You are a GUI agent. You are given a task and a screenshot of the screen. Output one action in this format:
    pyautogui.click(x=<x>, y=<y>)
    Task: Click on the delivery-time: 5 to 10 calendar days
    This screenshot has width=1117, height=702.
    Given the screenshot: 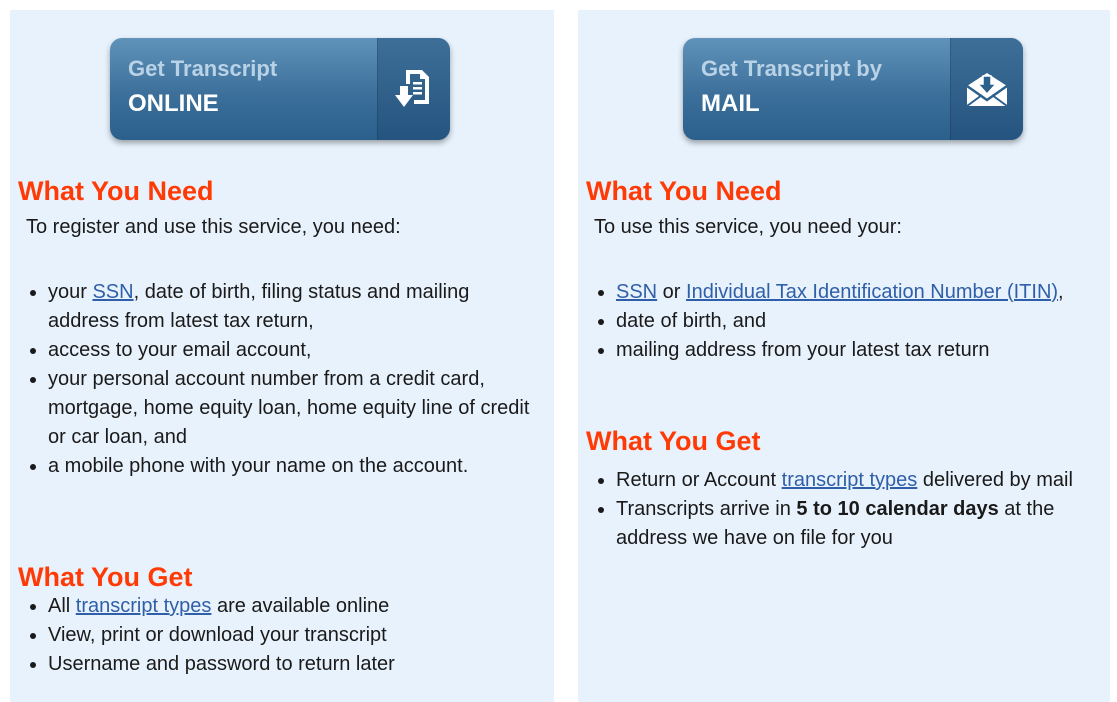 What is the action you would take?
    pyautogui.click(x=897, y=509)
    